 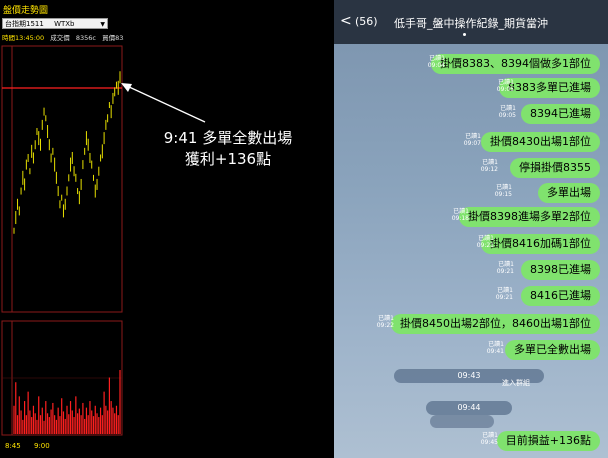 What do you see at coordinates (466, 140) in the screenshot?
I see `message-meta: 已讀1 09:07` at bounding box center [466, 140].